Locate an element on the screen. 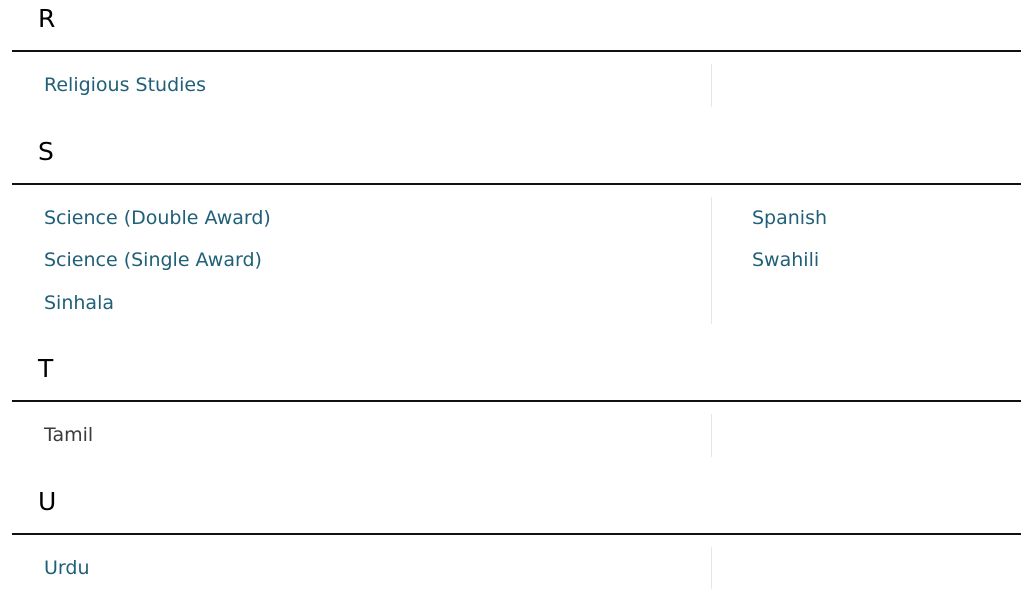  section-header: T is located at coordinates (516, 363).